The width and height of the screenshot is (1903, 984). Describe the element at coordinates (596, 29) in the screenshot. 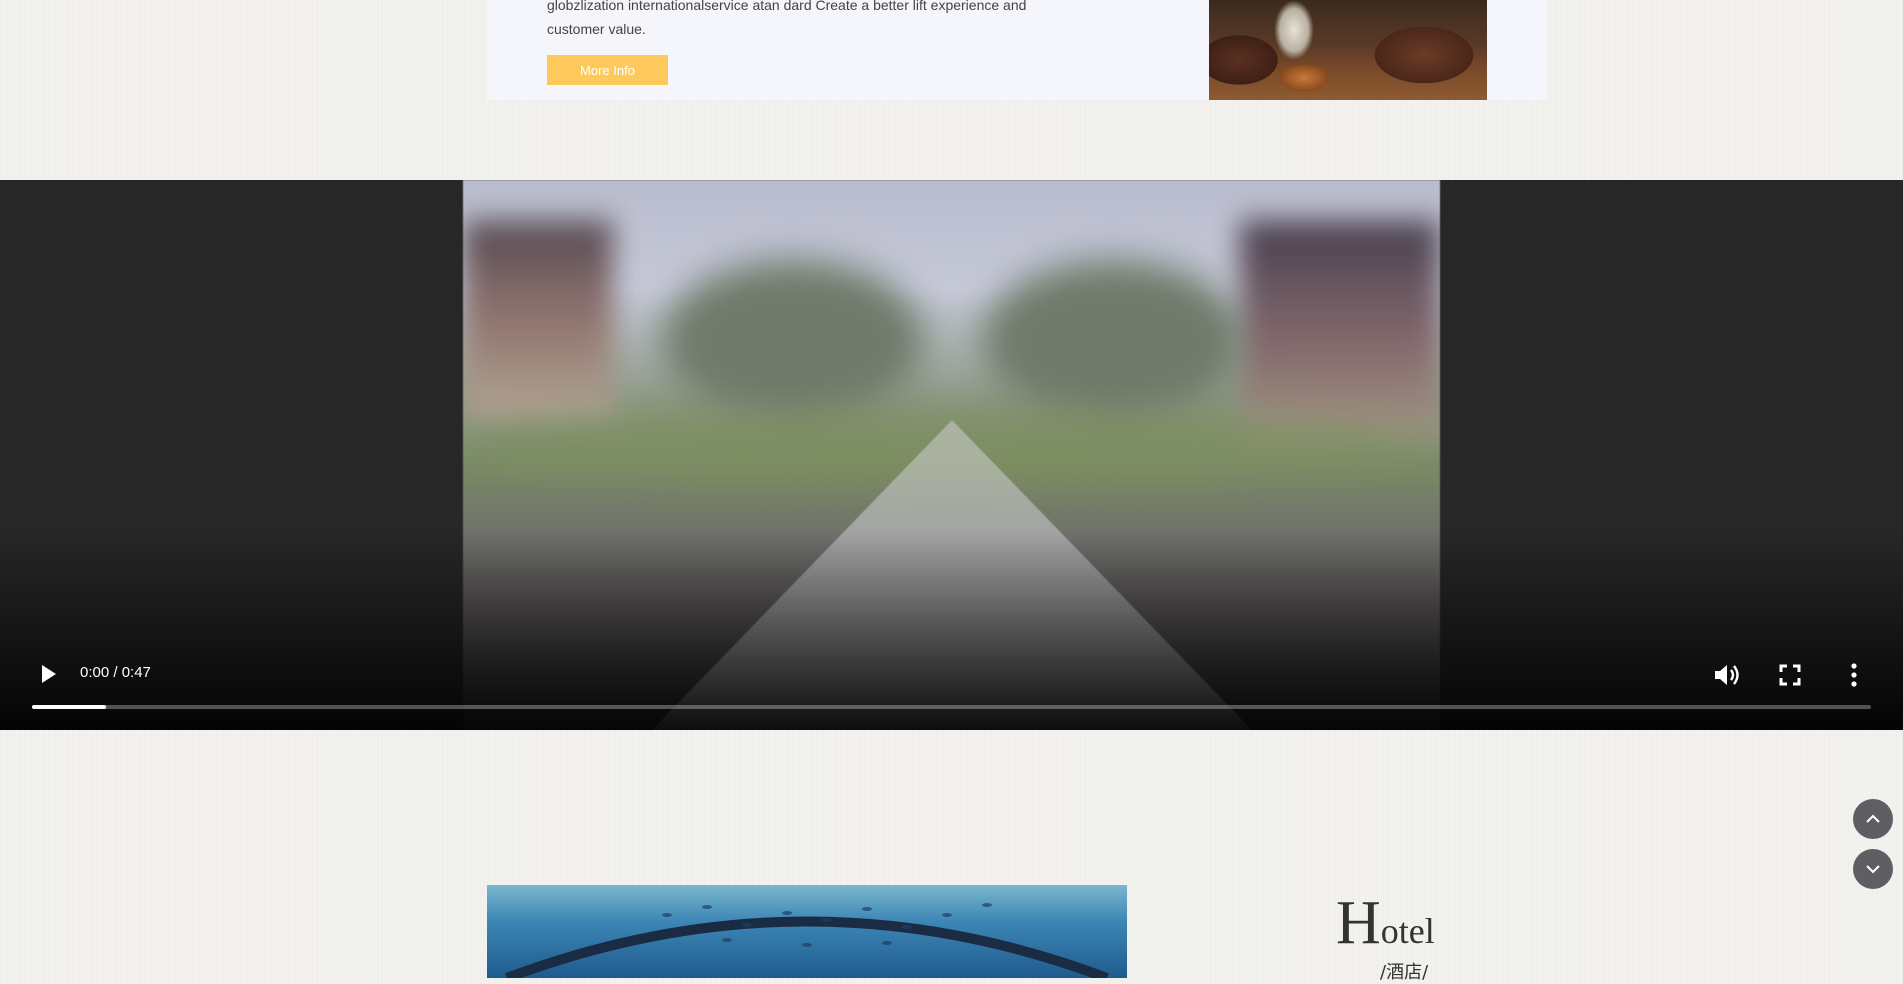

I see `info-text-line-2: customer value.` at that location.